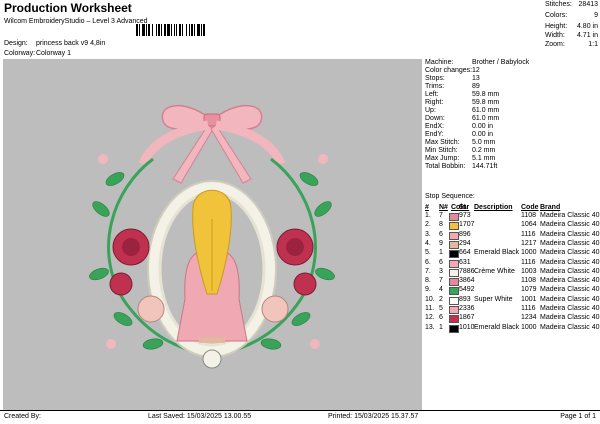  What do you see at coordinates (435, 86) in the screenshot?
I see `info-label: Trims:` at bounding box center [435, 86].